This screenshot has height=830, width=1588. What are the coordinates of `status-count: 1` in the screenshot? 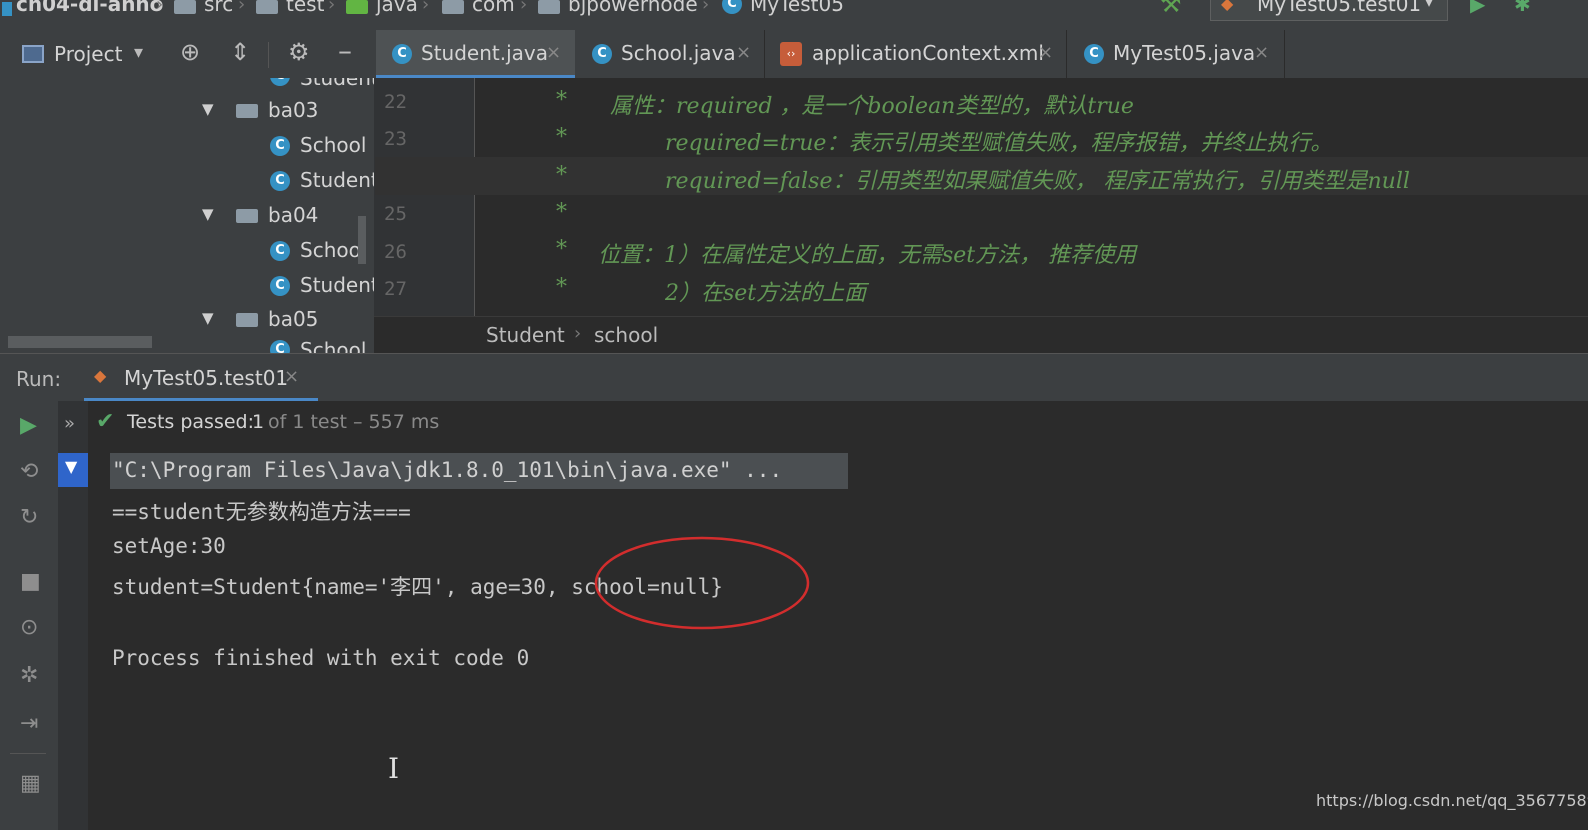 It's located at (258, 422).